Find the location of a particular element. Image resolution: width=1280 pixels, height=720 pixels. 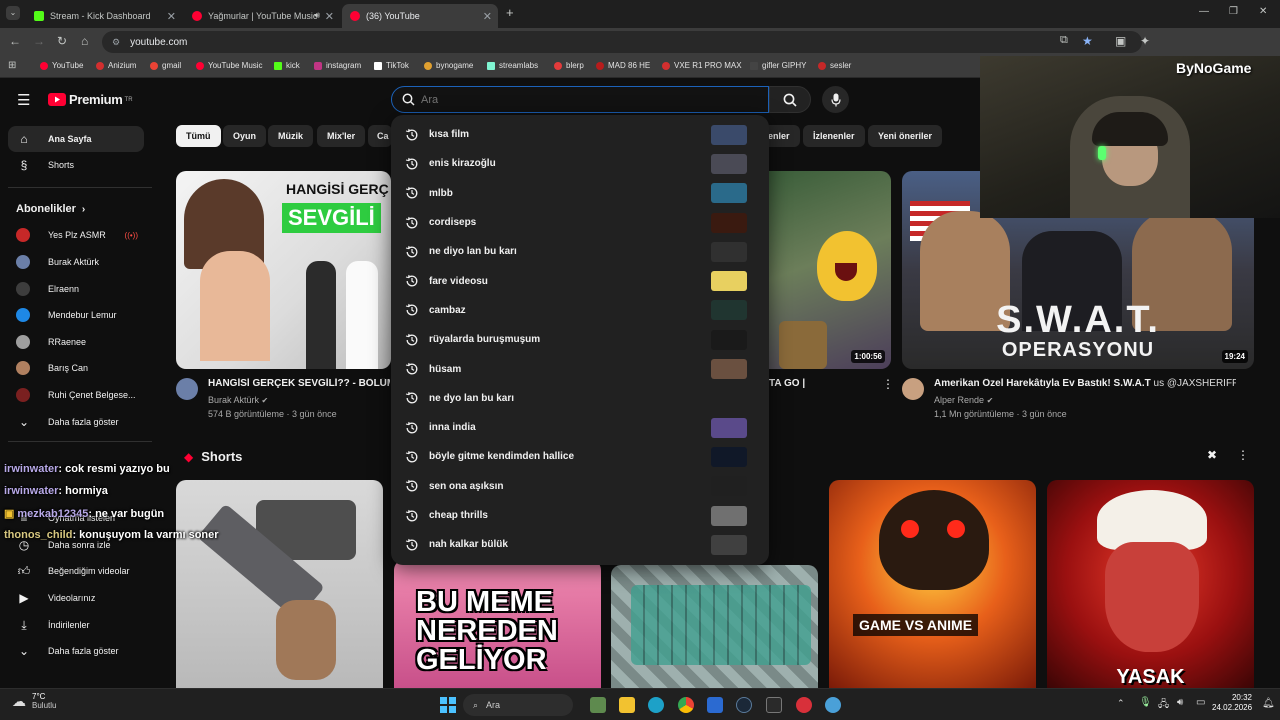

store-icon is located at coordinates (715, 705).